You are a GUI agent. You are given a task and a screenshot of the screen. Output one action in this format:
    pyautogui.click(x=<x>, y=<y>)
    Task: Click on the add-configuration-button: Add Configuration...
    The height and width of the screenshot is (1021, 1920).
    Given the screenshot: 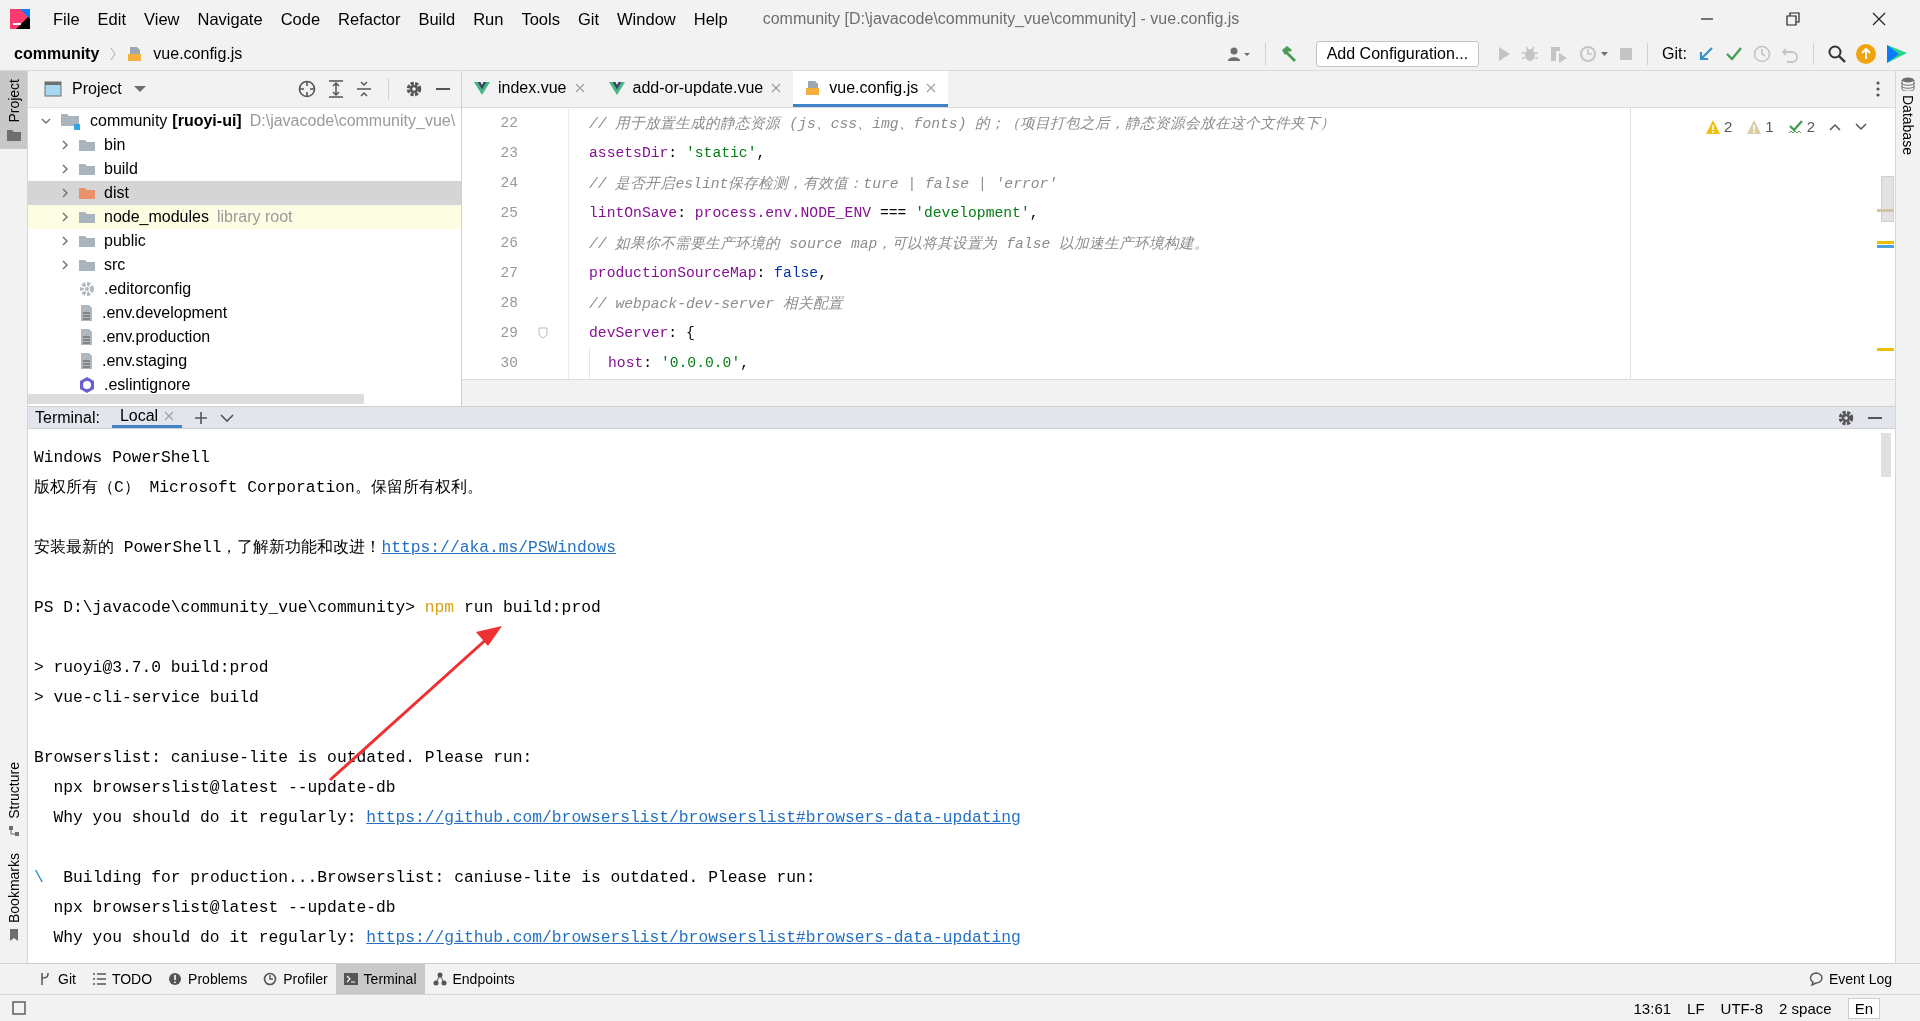 What is the action you would take?
    pyautogui.click(x=1397, y=54)
    